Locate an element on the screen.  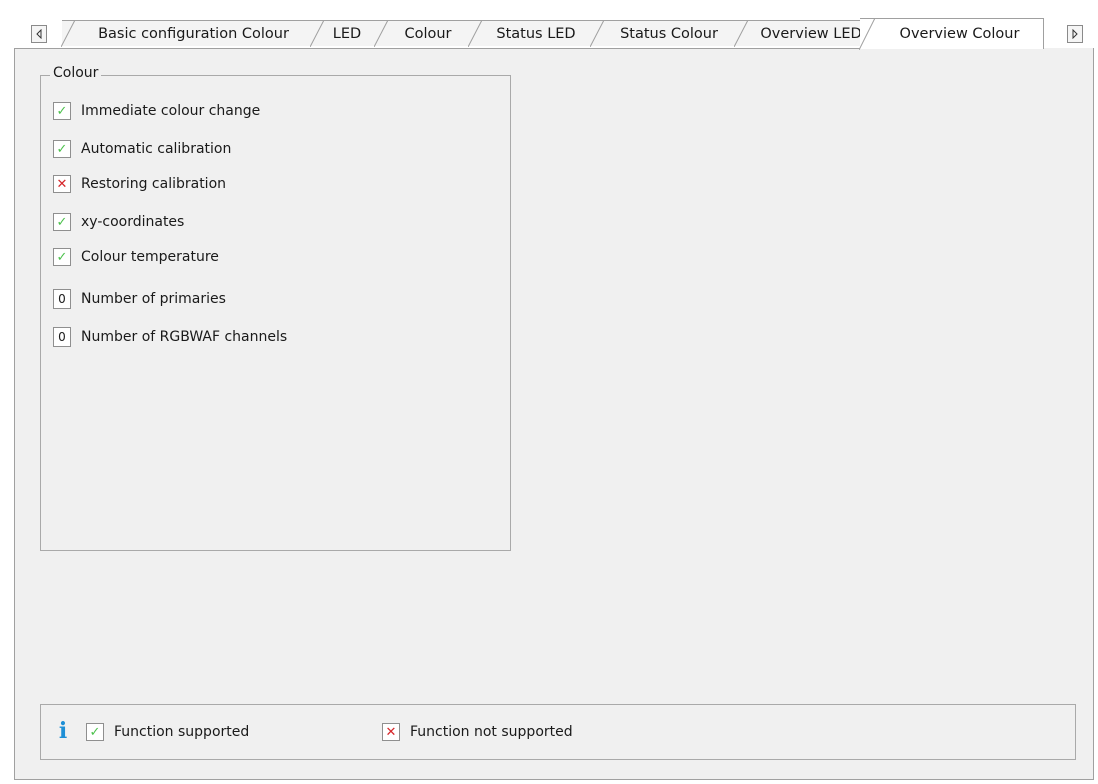
triangle-left-icon is located at coordinates (39, 34).